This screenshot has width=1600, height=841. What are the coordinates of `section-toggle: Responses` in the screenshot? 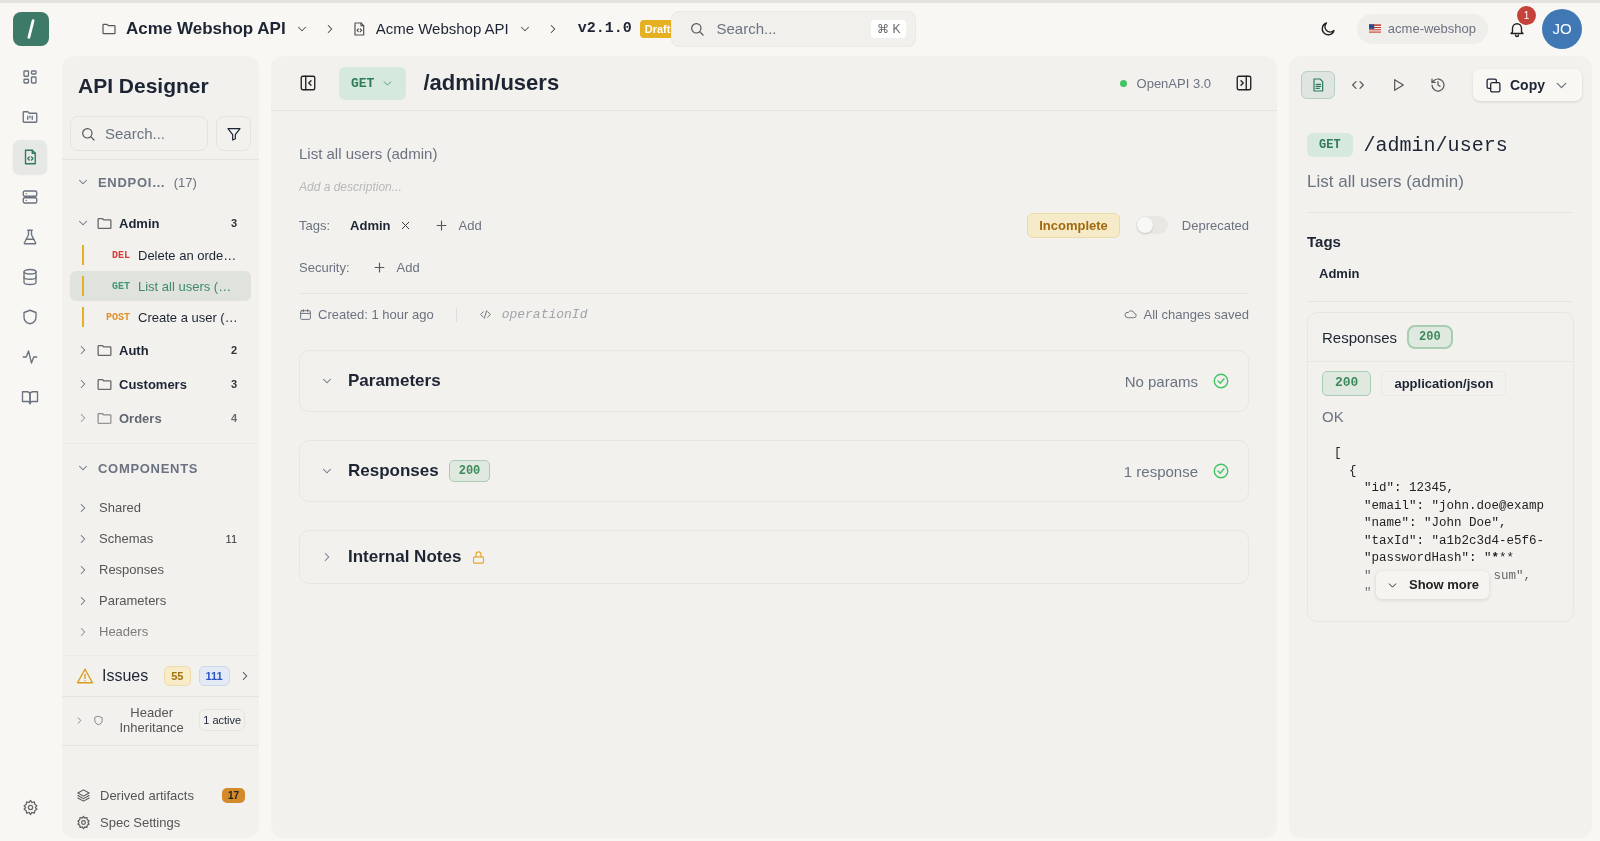 It's located at (379, 471).